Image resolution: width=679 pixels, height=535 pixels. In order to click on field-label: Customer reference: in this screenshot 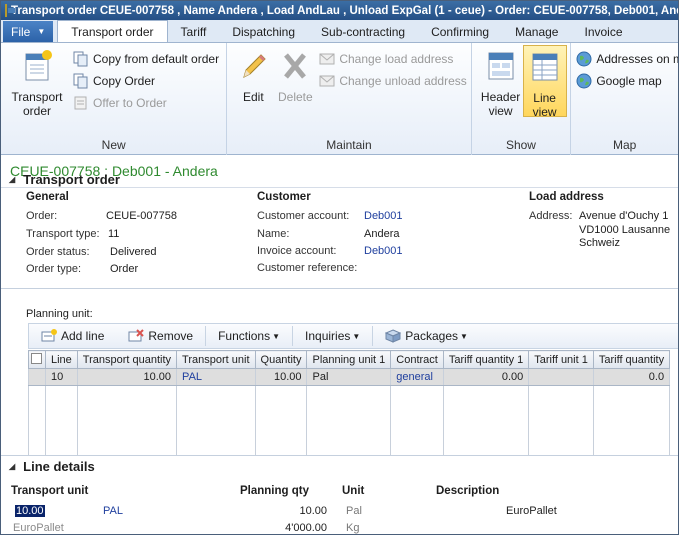, I will do `click(307, 268)`.